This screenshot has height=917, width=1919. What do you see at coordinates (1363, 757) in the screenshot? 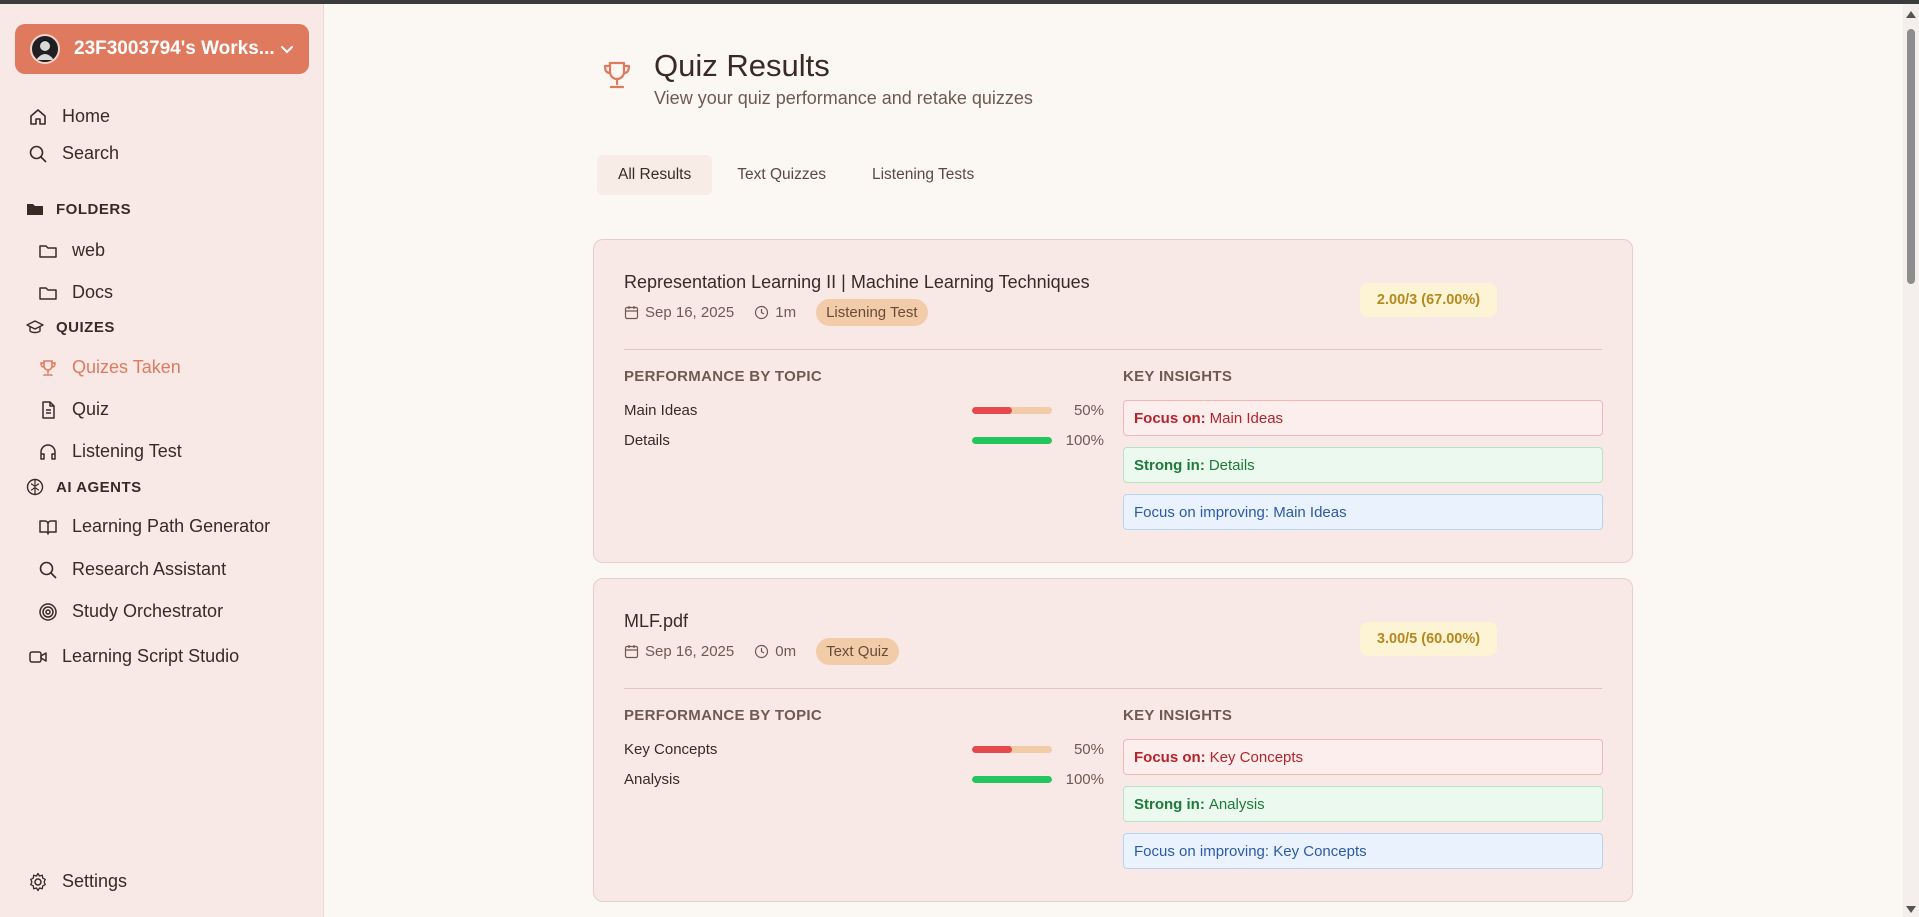
I see `insight-focus: Focus on: Key Concepts` at bounding box center [1363, 757].